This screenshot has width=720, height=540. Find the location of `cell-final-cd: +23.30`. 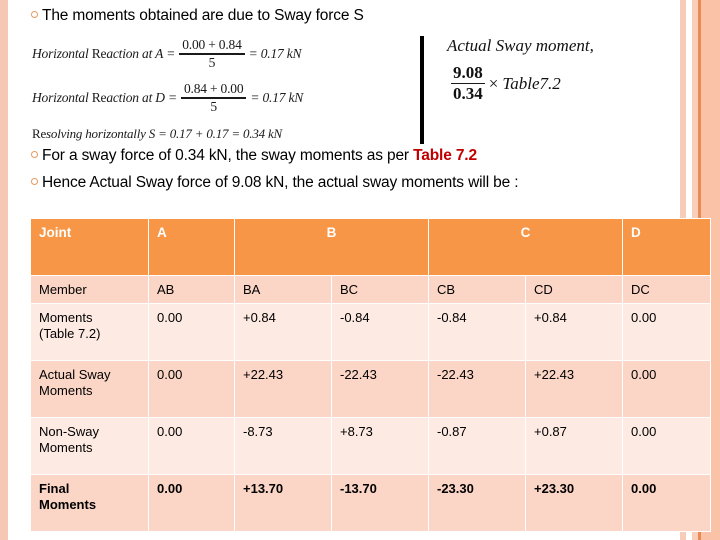

cell-final-cd: +23.30 is located at coordinates (574, 503).